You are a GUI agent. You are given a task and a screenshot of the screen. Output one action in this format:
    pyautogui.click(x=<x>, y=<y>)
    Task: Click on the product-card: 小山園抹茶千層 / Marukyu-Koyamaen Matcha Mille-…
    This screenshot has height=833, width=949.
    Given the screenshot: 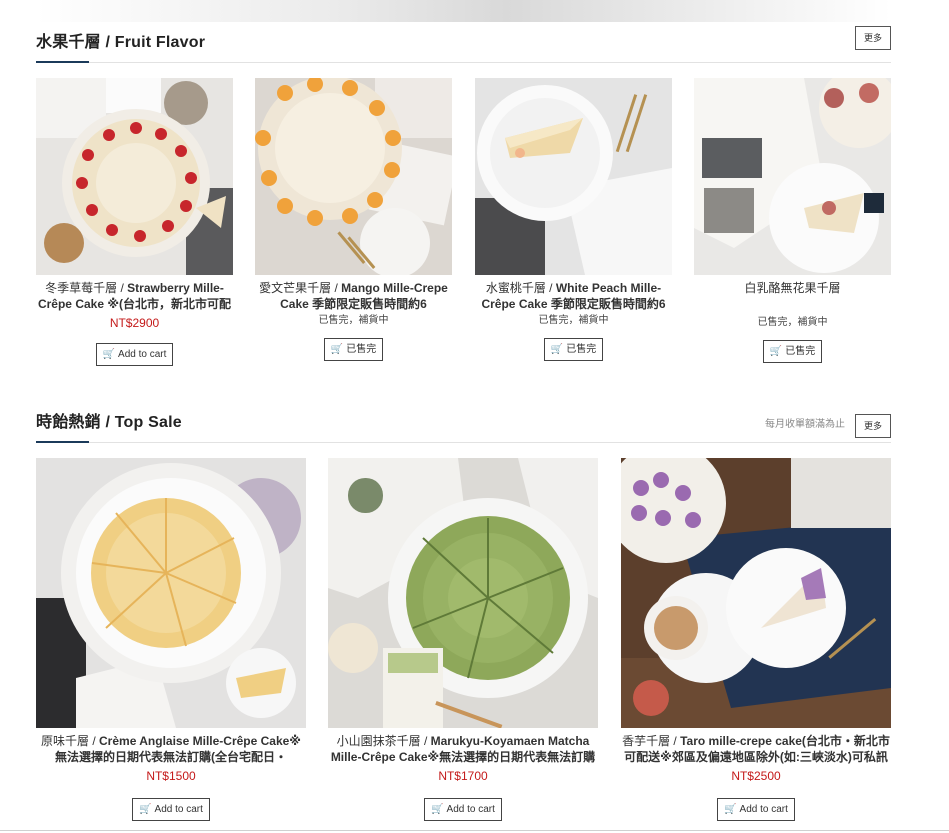 What is the action you would take?
    pyautogui.click(x=463, y=639)
    